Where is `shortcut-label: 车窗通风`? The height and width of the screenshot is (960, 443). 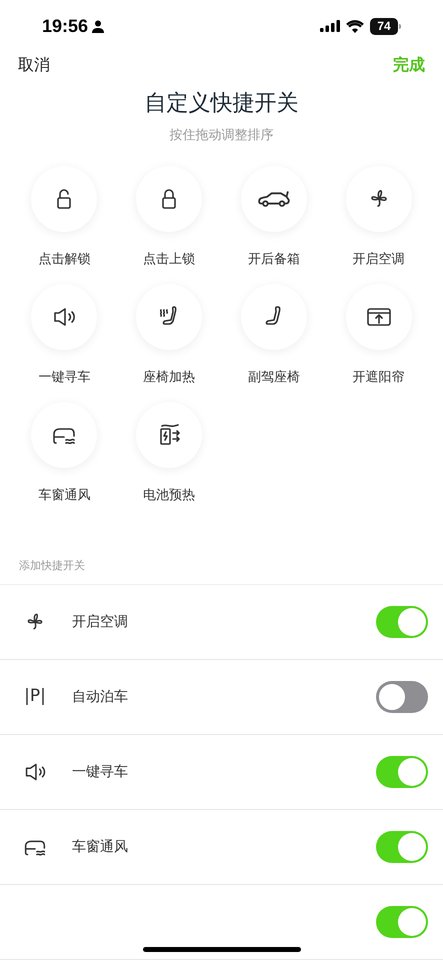 shortcut-label: 车窗通风 is located at coordinates (64, 495).